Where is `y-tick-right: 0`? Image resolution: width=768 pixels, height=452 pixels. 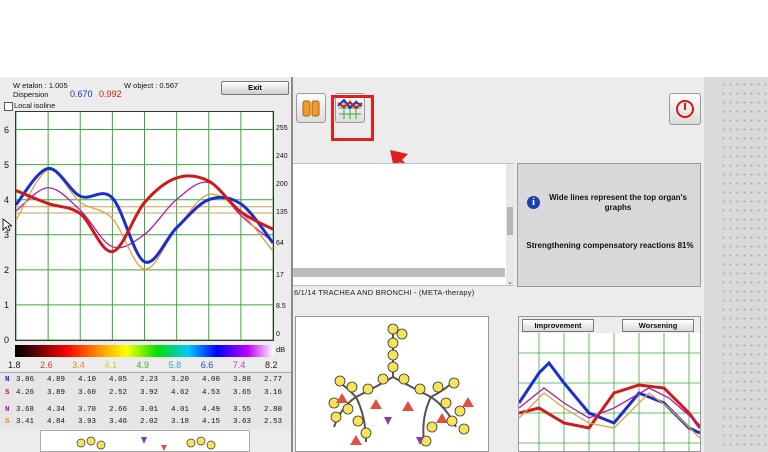
y-tick-right: 0 is located at coordinates (278, 335).